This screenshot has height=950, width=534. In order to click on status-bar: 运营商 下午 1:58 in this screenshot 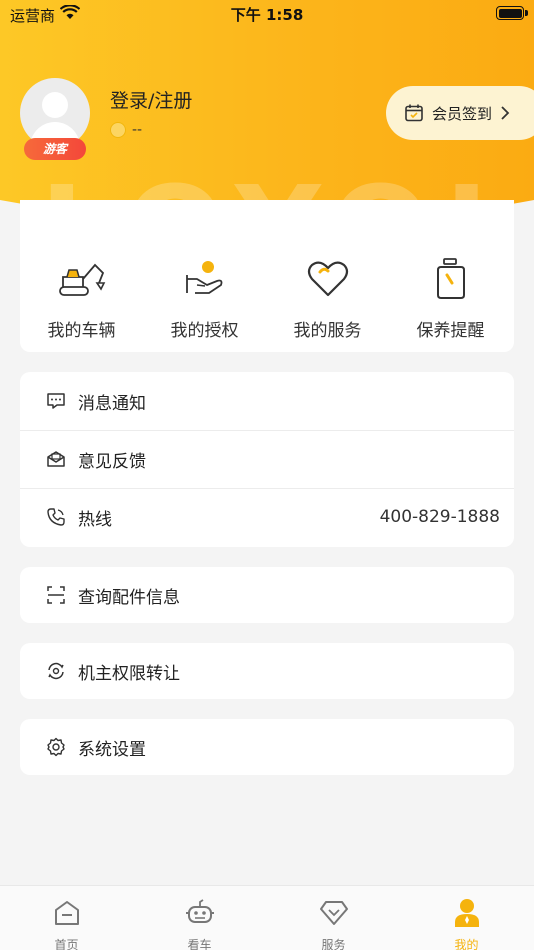, I will do `click(267, 14)`.